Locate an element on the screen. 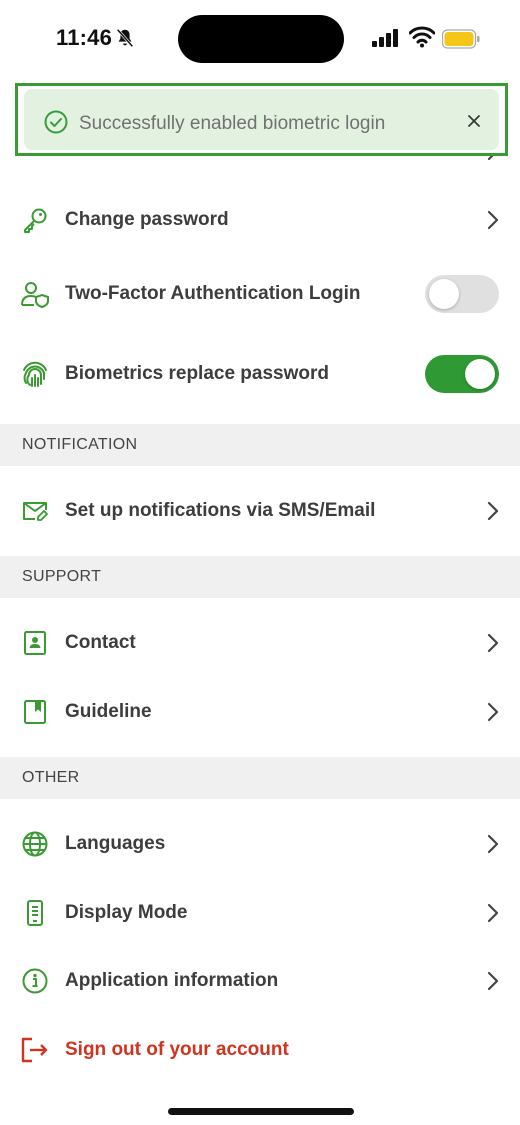 The image size is (520, 1125). biometrics-label: Biometrics replace password is located at coordinates (197, 373).